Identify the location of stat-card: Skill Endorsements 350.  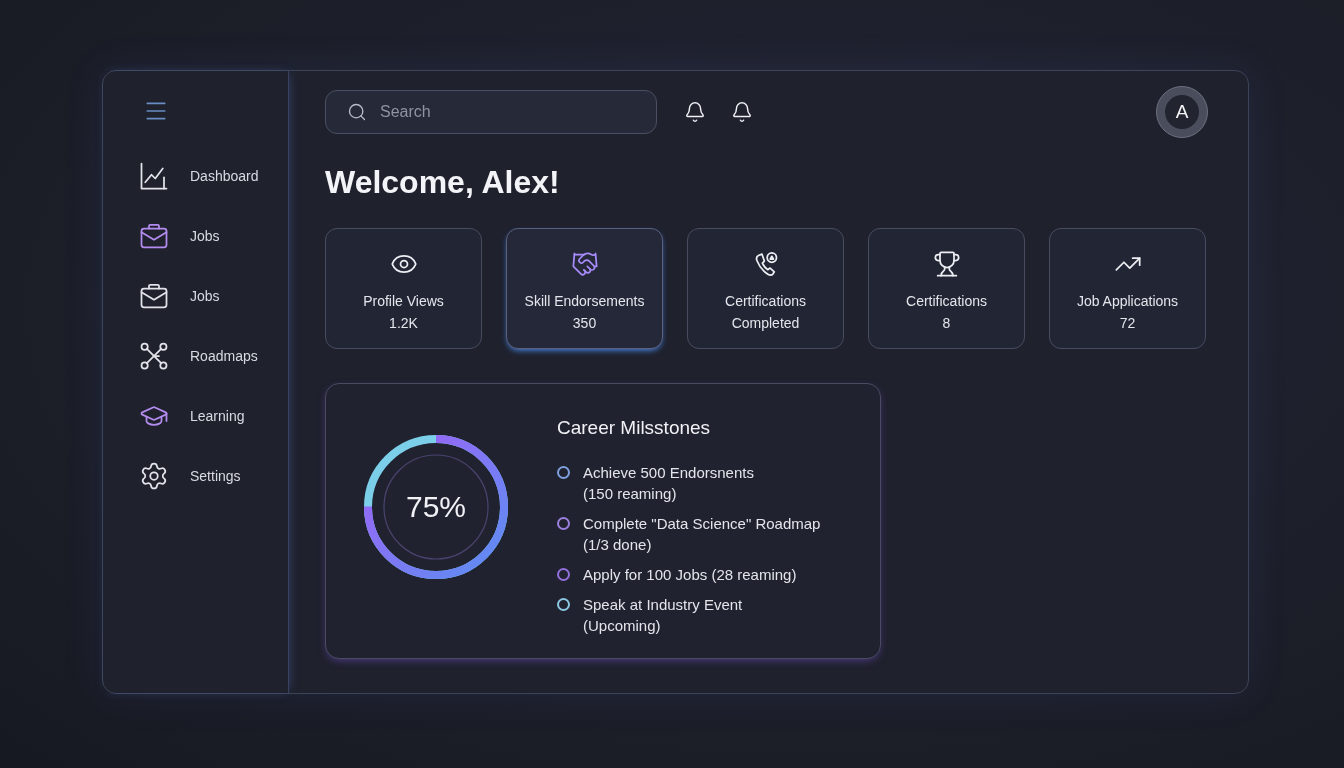
(584, 288).